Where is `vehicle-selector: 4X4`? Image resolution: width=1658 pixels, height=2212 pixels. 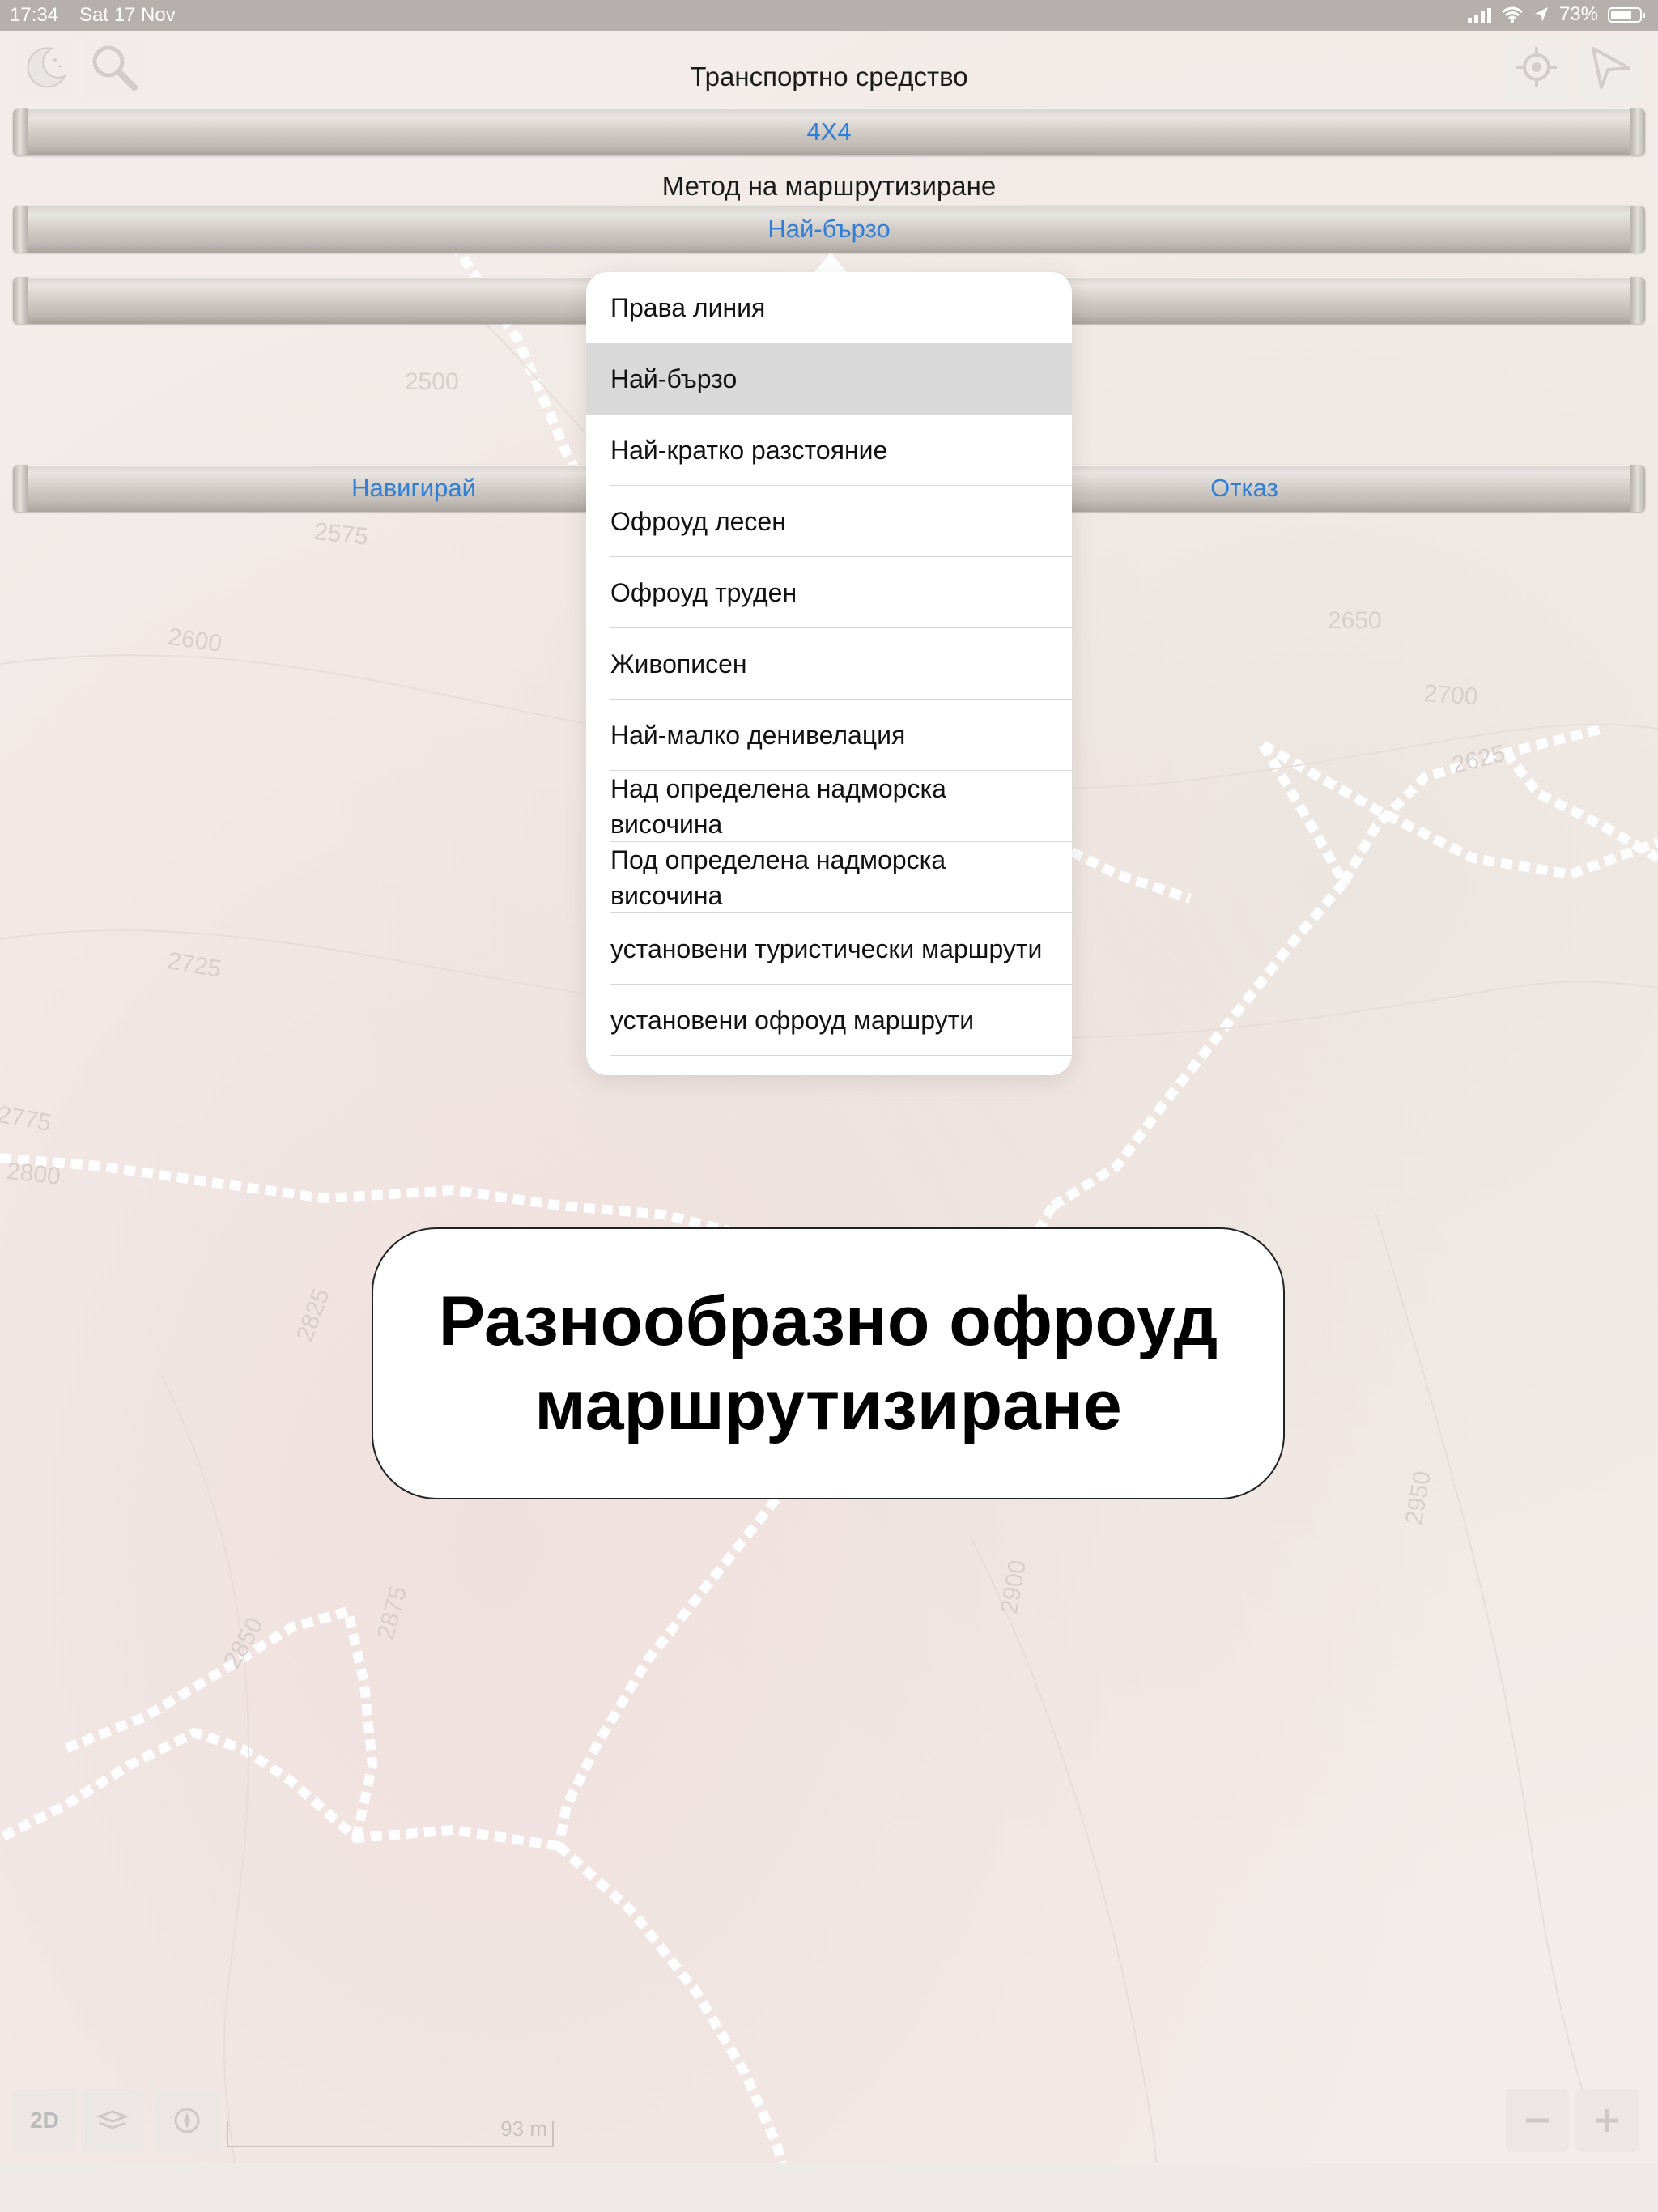
vehicle-selector: 4X4 is located at coordinates (829, 132).